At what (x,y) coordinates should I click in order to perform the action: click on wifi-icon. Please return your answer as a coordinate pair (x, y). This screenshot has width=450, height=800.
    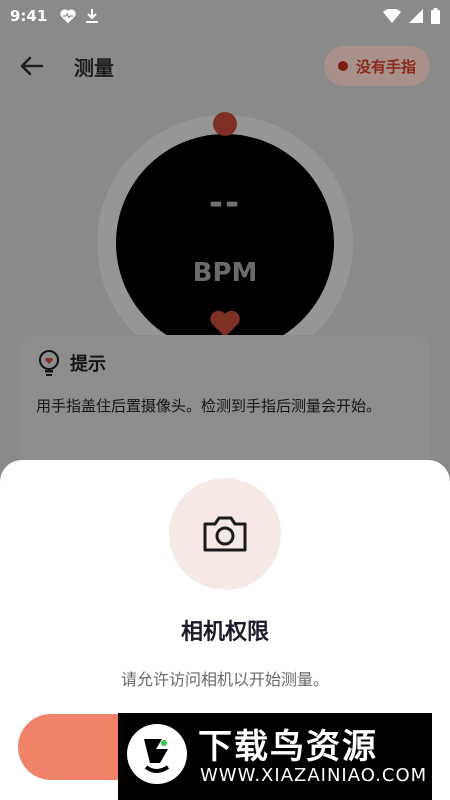
    Looking at the image, I should click on (392, 16).